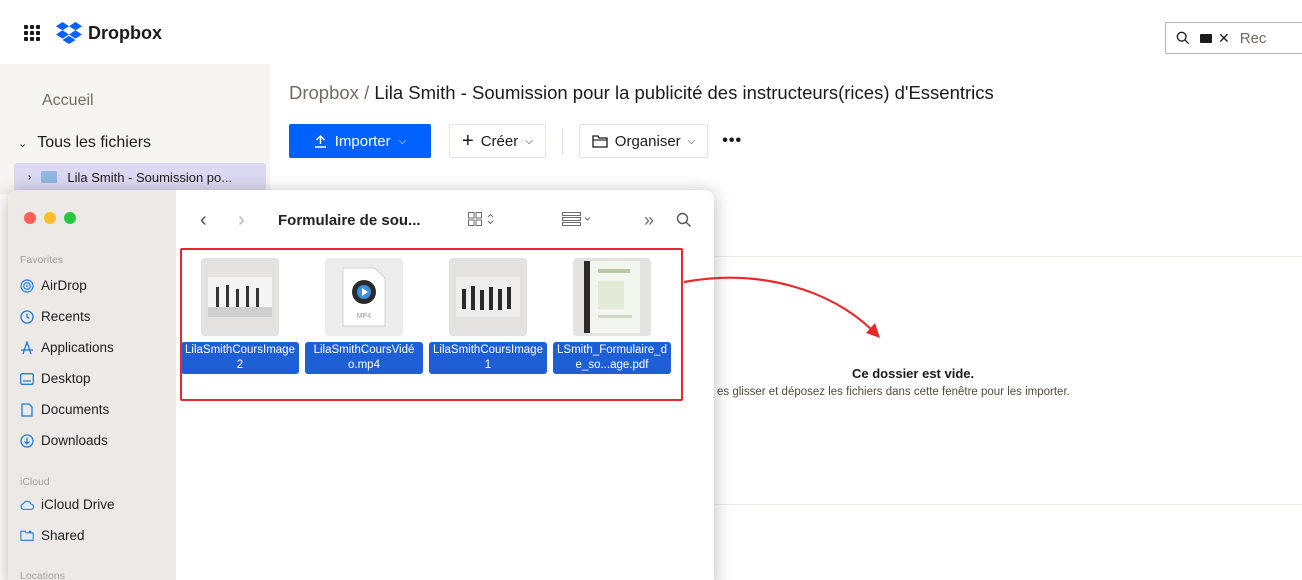 This screenshot has width=1302, height=580. I want to click on breadcrumb-root: Dropbox, so click(324, 92).